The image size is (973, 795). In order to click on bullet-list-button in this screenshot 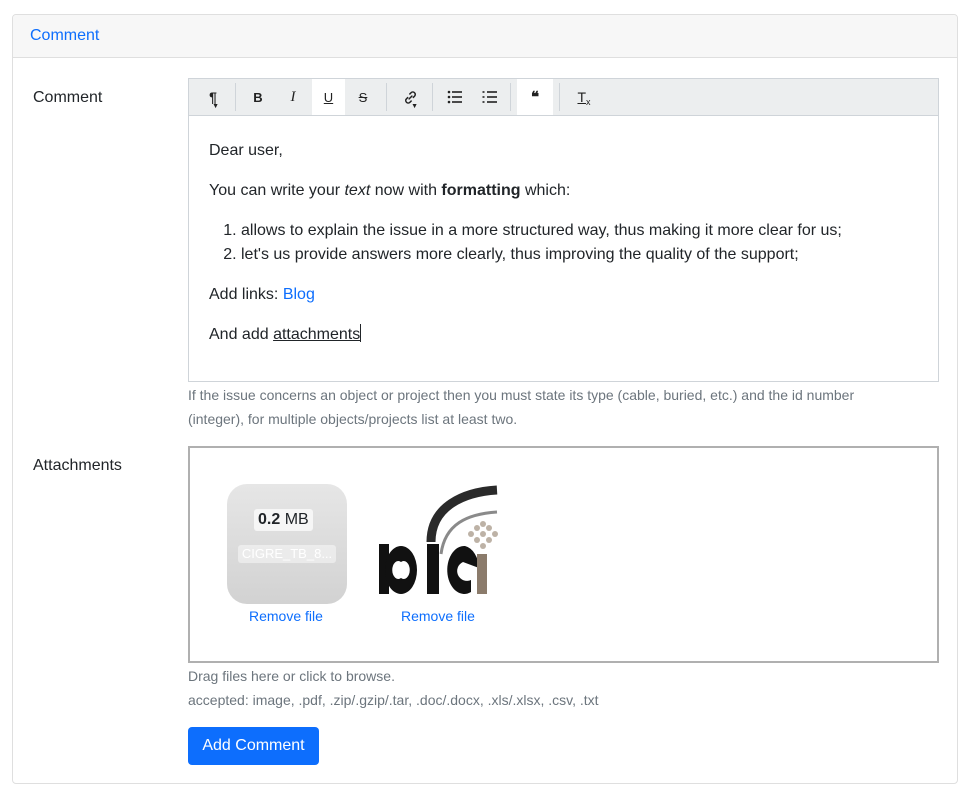, I will do `click(455, 97)`.